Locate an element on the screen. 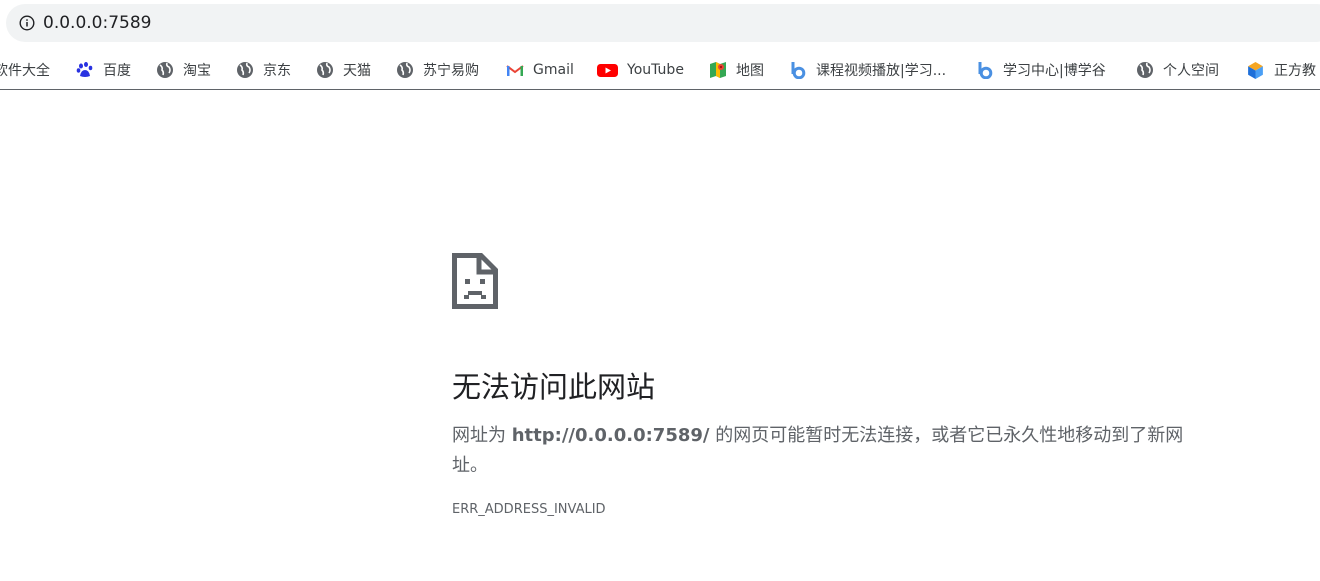  bookmark-jd: 京东 is located at coordinates (263, 70).